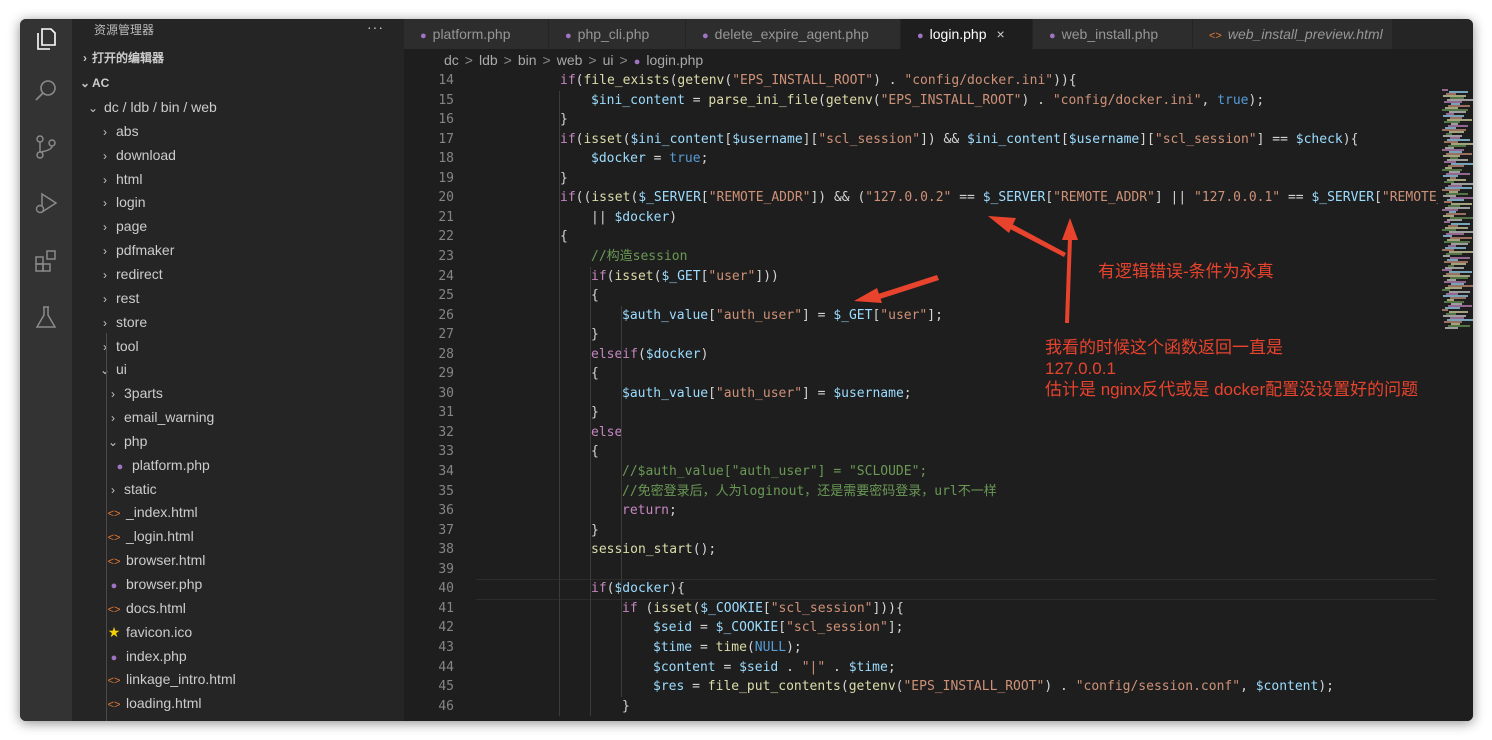 Image resolution: width=1492 pixels, height=740 pixels. What do you see at coordinates (238, 656) in the screenshot?
I see `file-item: ● index.php` at bounding box center [238, 656].